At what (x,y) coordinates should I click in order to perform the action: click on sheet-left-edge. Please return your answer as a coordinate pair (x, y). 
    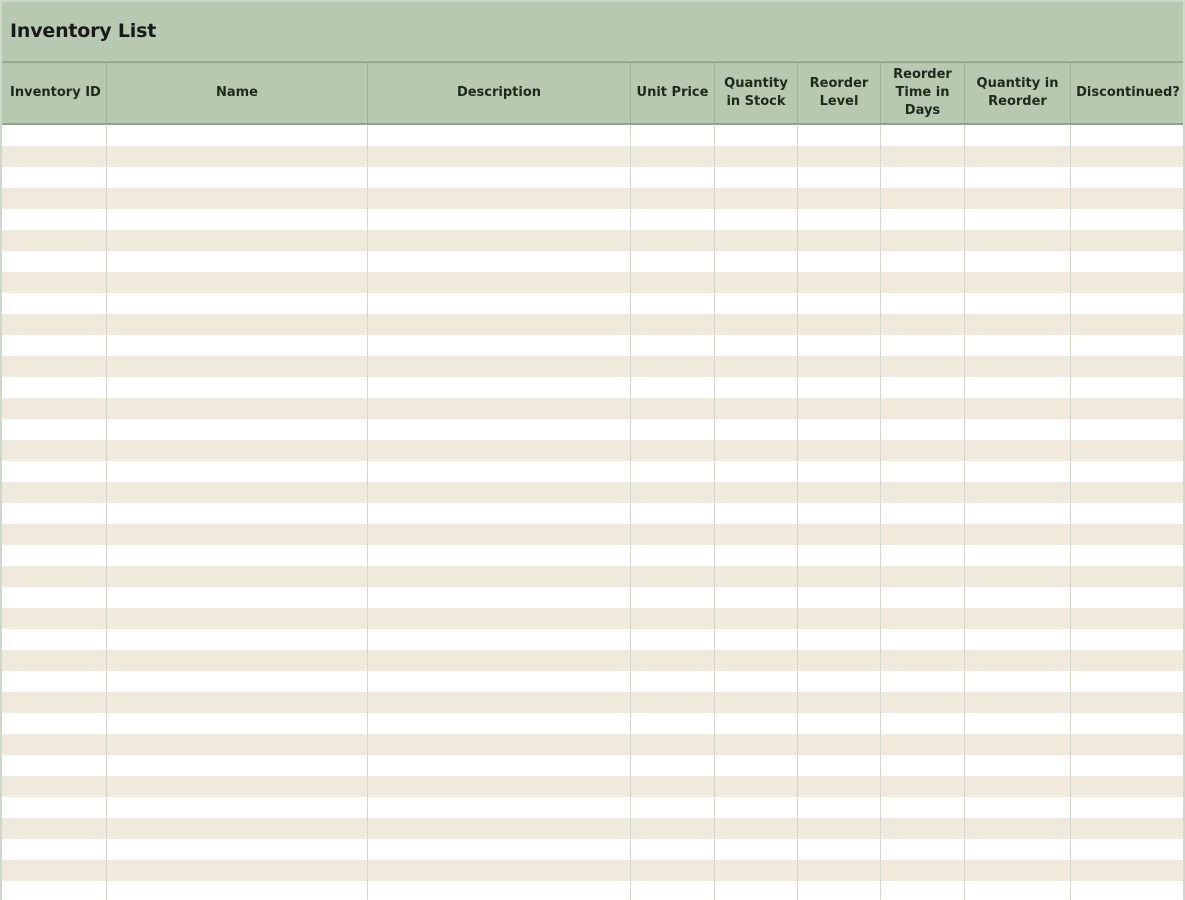
    Looking at the image, I should click on (1, 450).